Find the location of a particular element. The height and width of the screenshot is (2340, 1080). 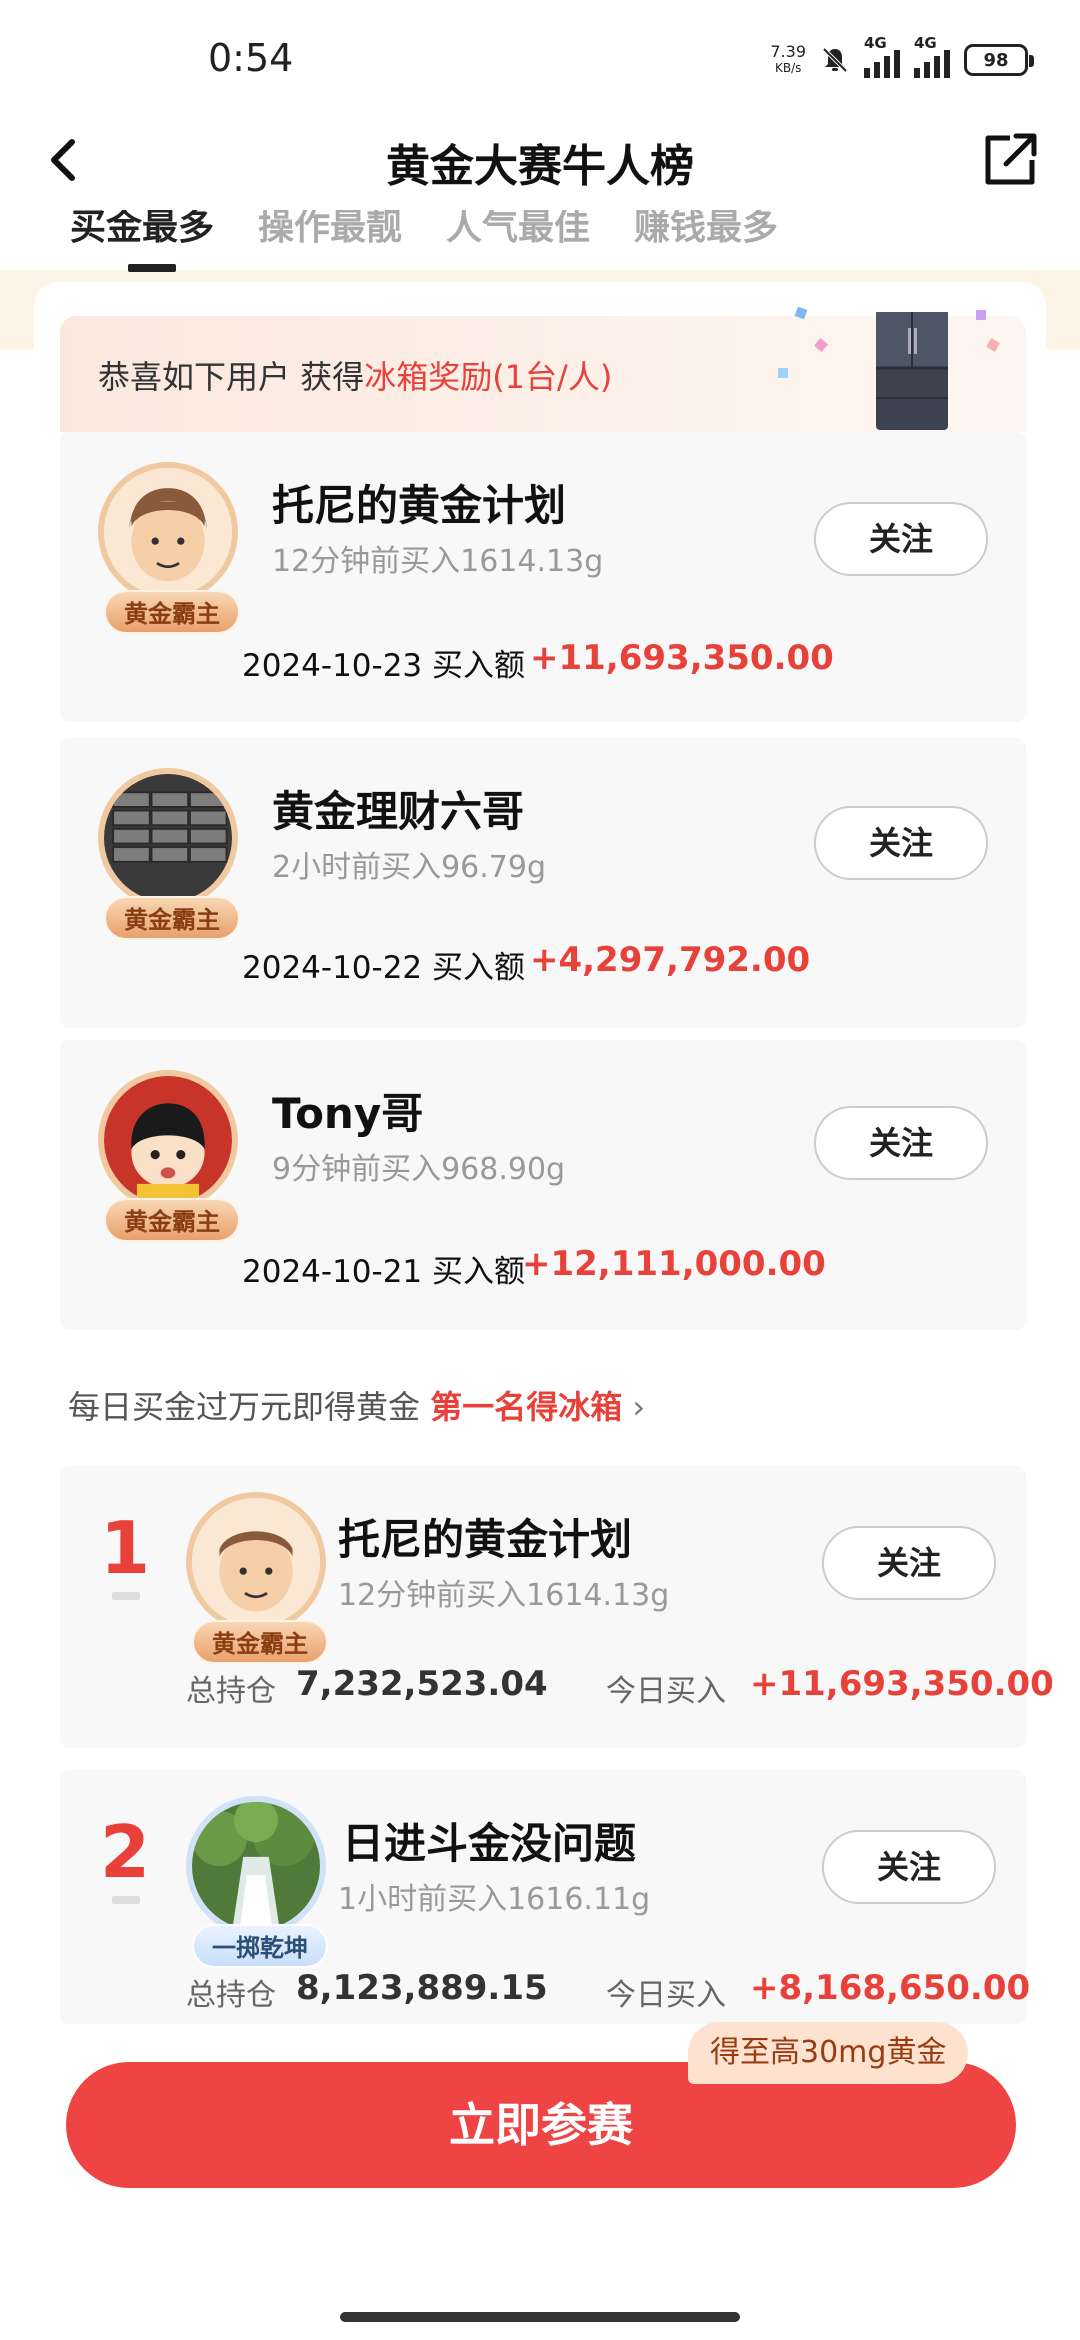

promo-tag: 得至高30mg黄金 is located at coordinates (828, 2053).